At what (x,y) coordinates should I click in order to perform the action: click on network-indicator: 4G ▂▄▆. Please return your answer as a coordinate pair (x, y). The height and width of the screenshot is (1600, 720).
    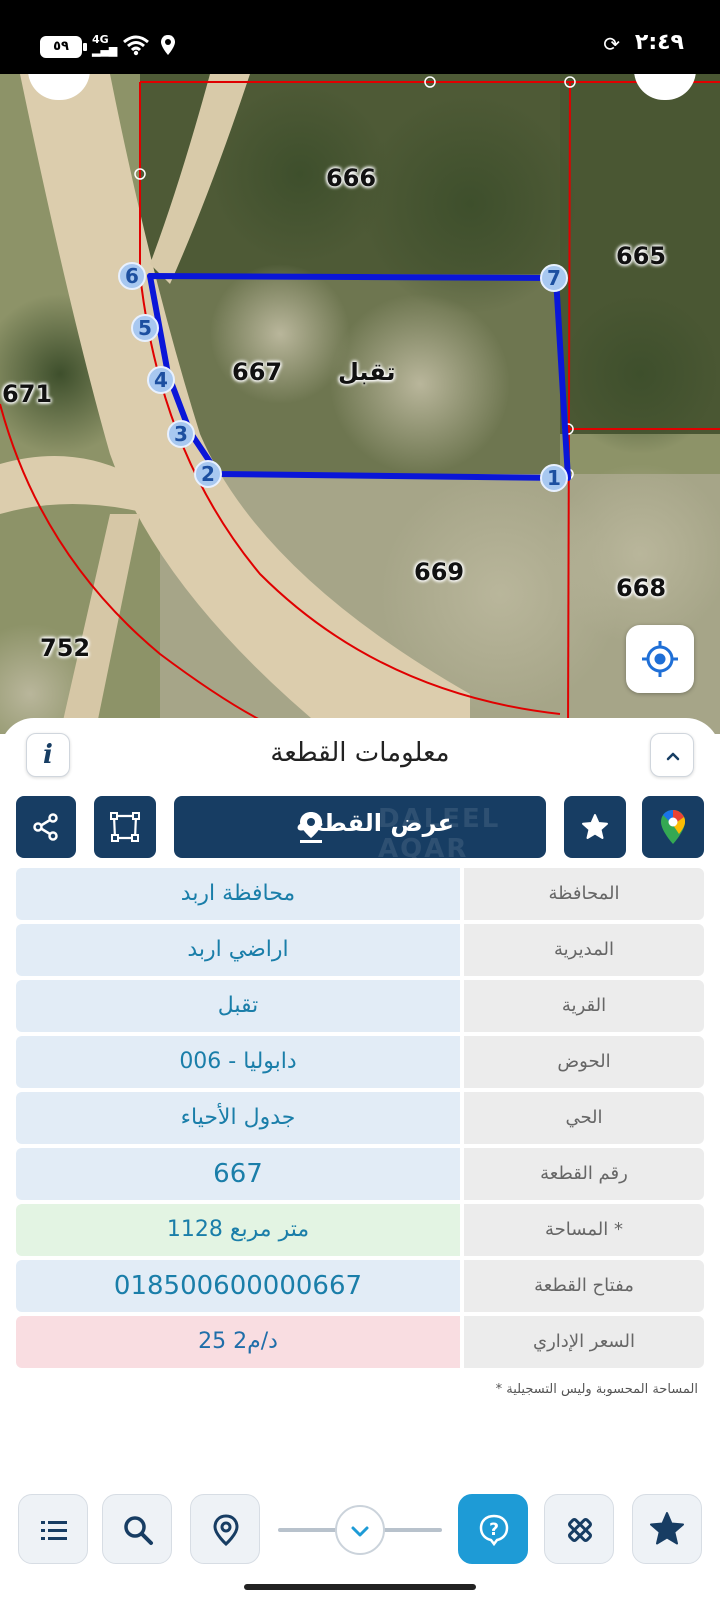
    Looking at the image, I should click on (105, 45).